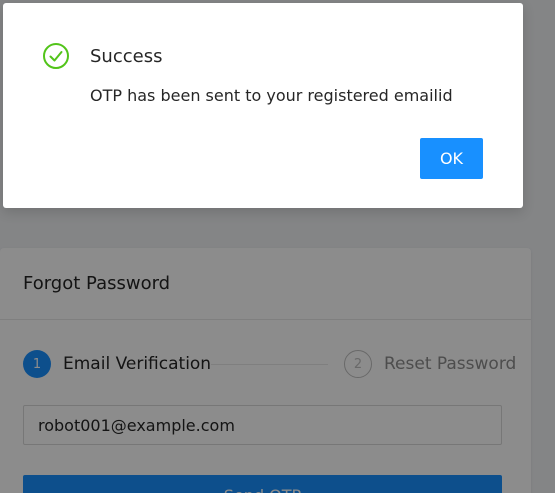  What do you see at coordinates (451, 158) in the screenshot?
I see `ok-button: OK` at bounding box center [451, 158].